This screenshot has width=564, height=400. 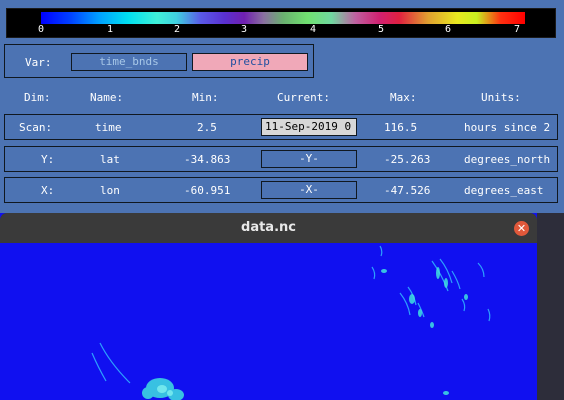 I want to click on dim-row-y: Y: lat -34.863 -Y- -25.263 degrees_north, so click(x=281, y=159).